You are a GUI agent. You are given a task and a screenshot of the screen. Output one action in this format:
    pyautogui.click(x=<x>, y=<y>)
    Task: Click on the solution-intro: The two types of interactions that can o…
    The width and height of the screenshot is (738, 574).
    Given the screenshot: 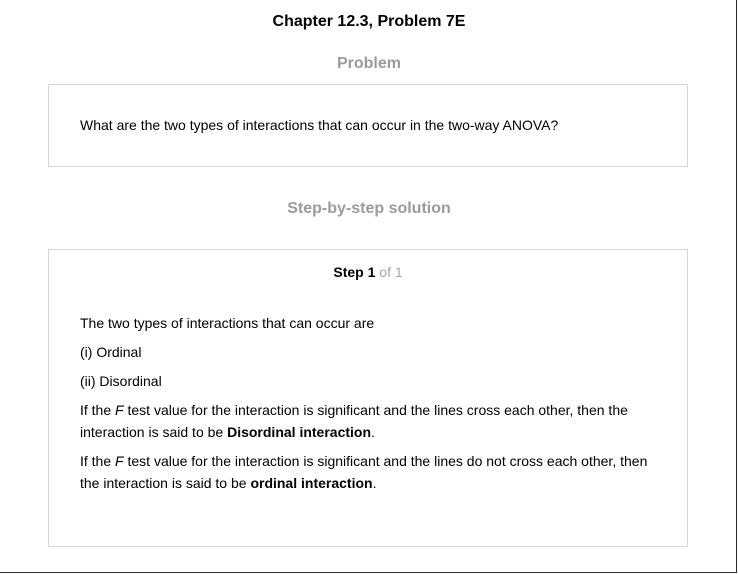 What is the action you would take?
    pyautogui.click(x=227, y=323)
    